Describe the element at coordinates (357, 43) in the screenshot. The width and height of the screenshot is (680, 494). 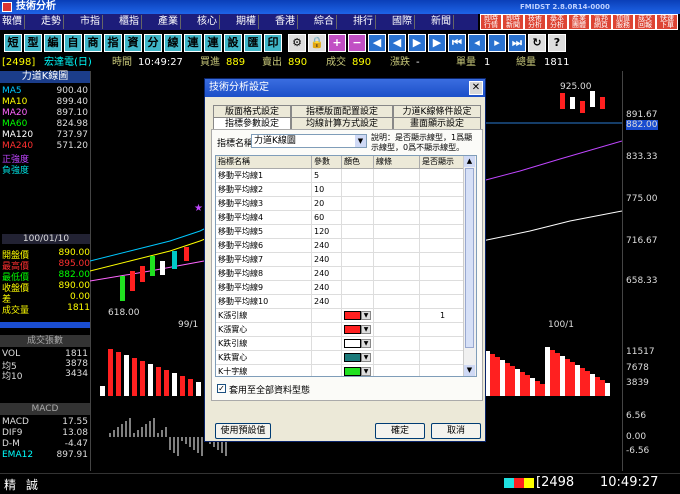
I see `minus-icon: −` at that location.